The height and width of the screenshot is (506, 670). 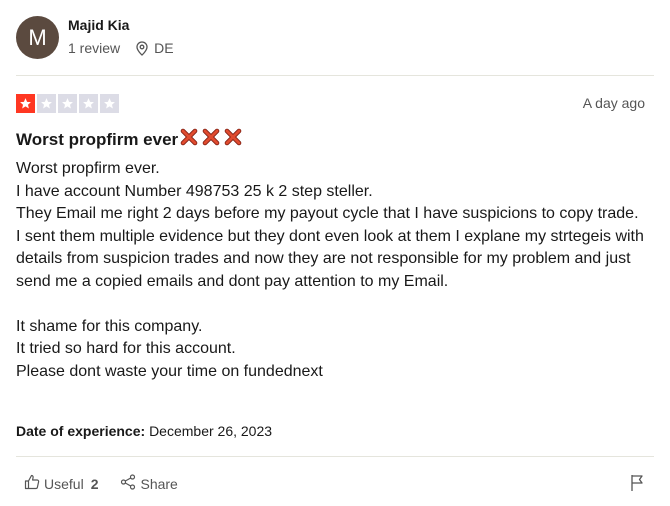 I want to click on review-body-line, so click(x=336, y=304).